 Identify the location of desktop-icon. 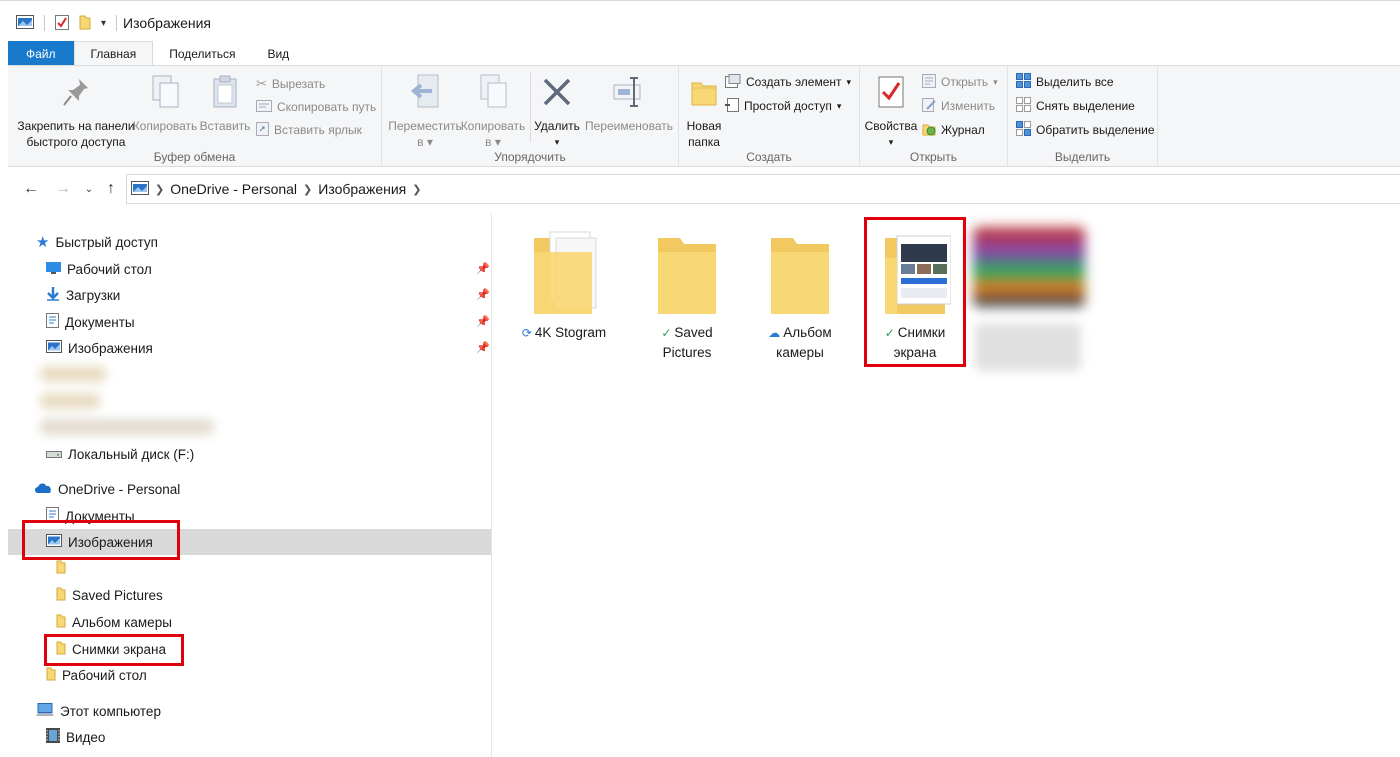
(53, 269).